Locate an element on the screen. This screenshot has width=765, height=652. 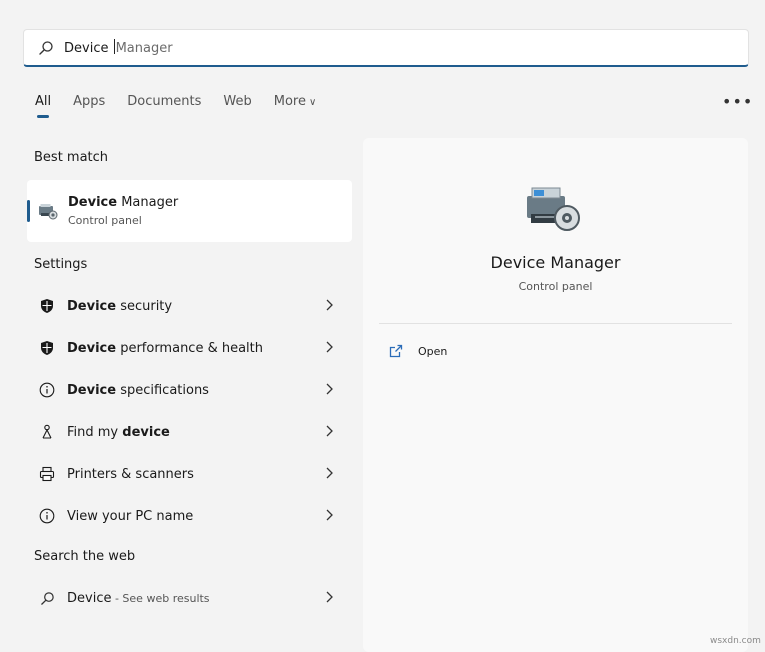
tab-documents: Documents is located at coordinates (164, 106).